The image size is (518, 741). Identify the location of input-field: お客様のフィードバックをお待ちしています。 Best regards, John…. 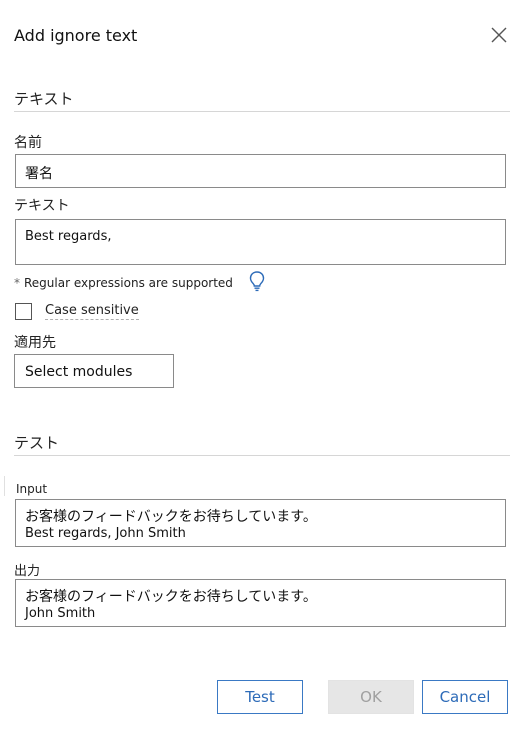
(260, 523).